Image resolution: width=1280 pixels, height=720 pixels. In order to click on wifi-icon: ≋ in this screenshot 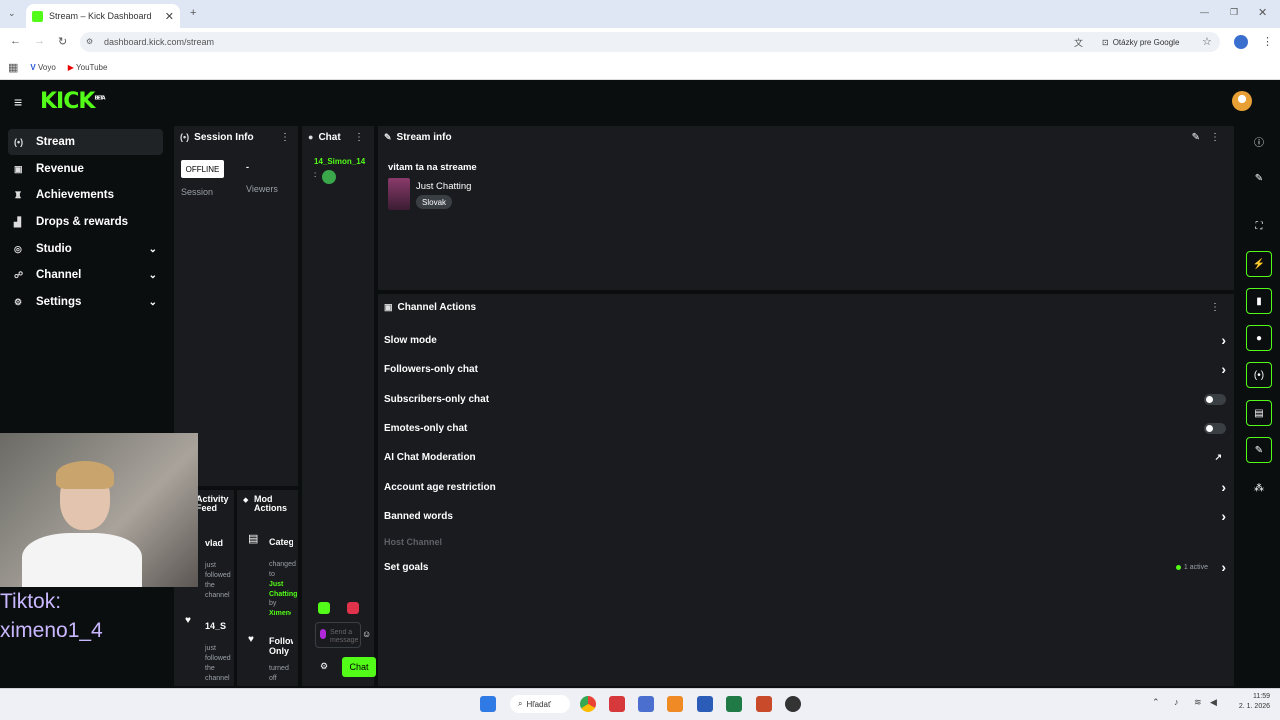, I will do `click(1198, 702)`.